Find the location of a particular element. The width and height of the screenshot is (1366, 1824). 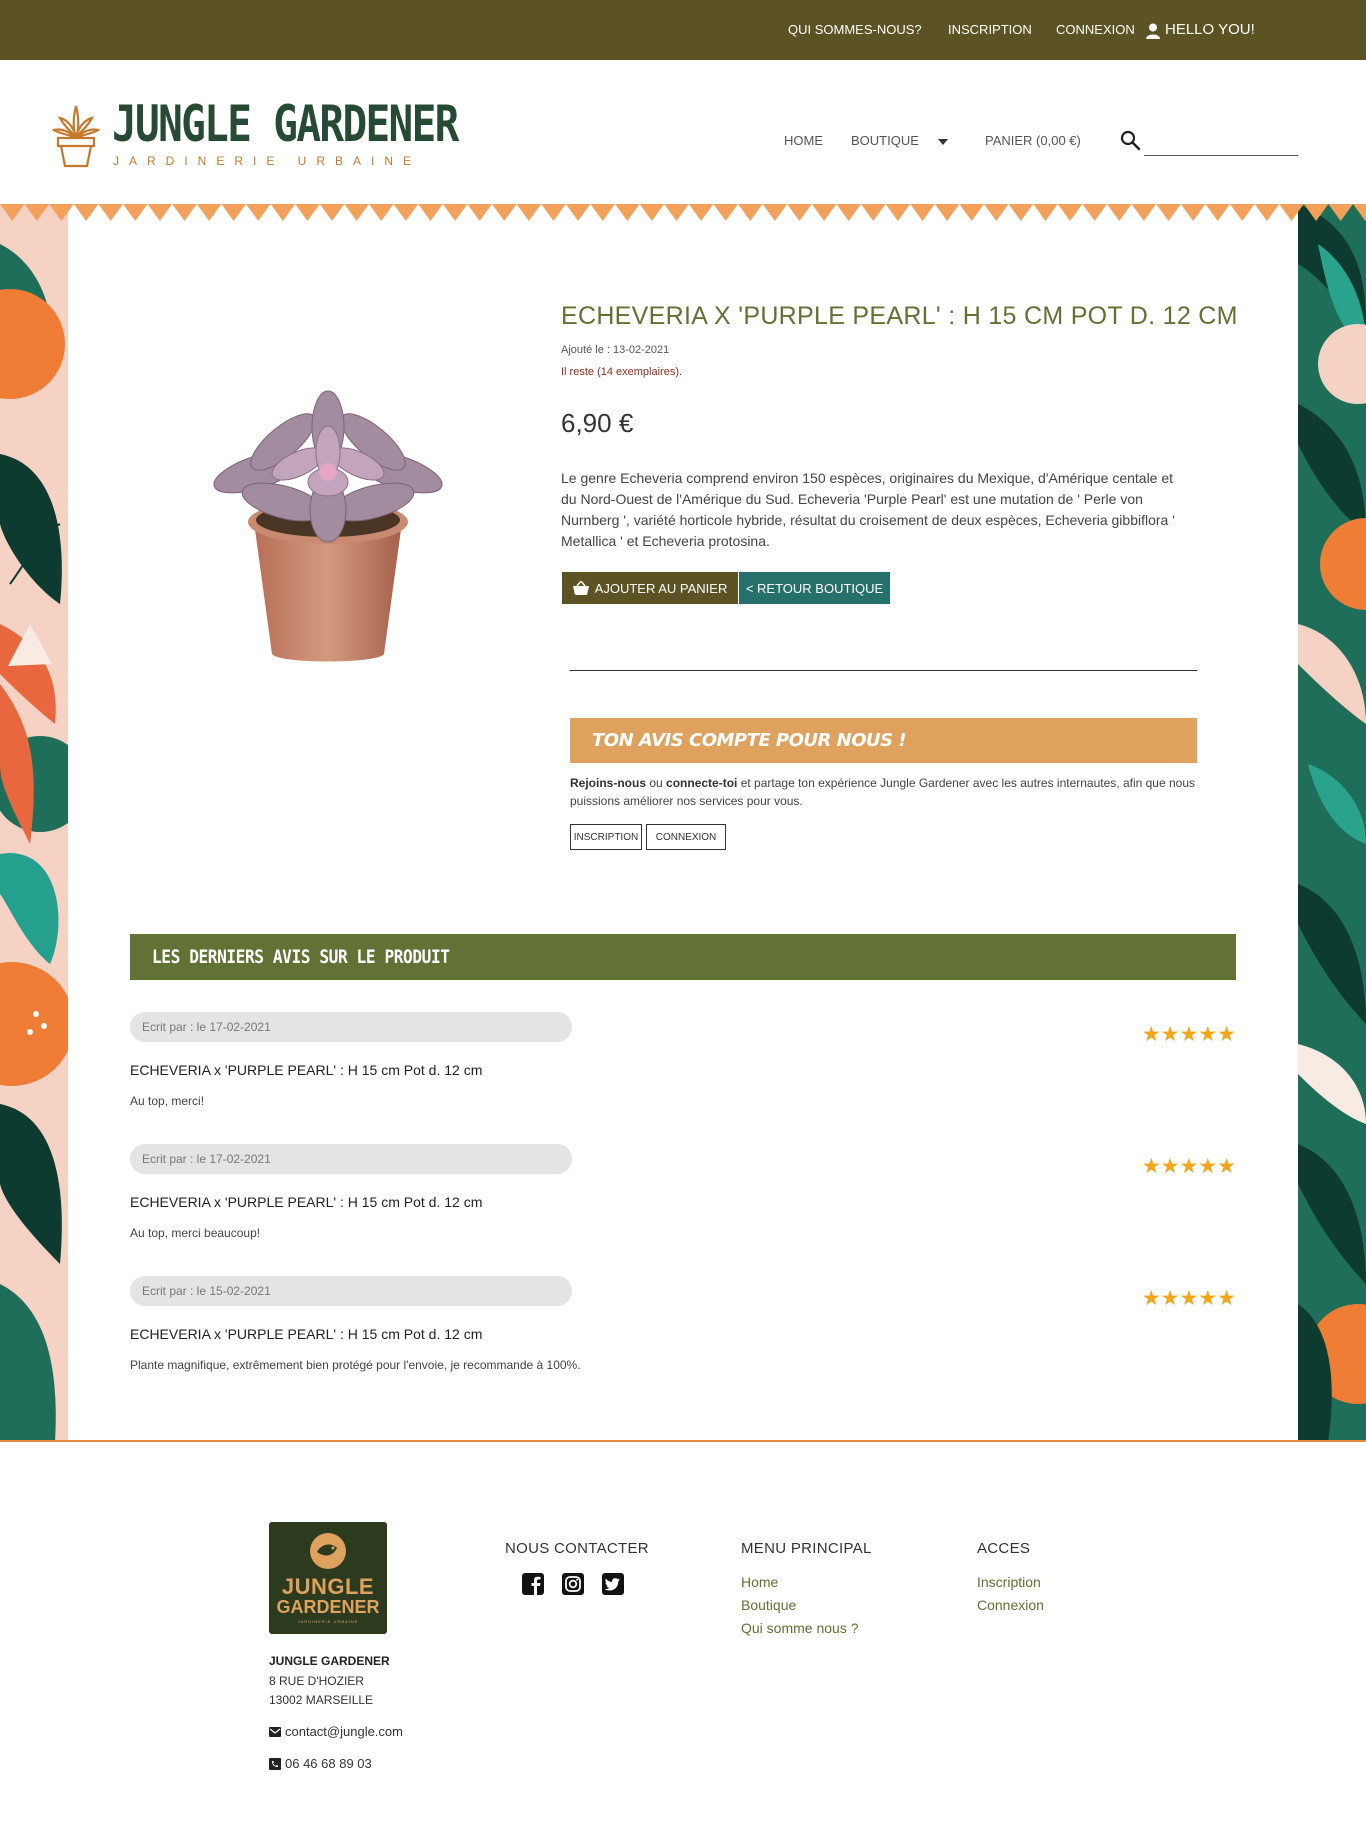

footer-logo-line3: JARDINERIE URBAINE is located at coordinates (328, 1621).